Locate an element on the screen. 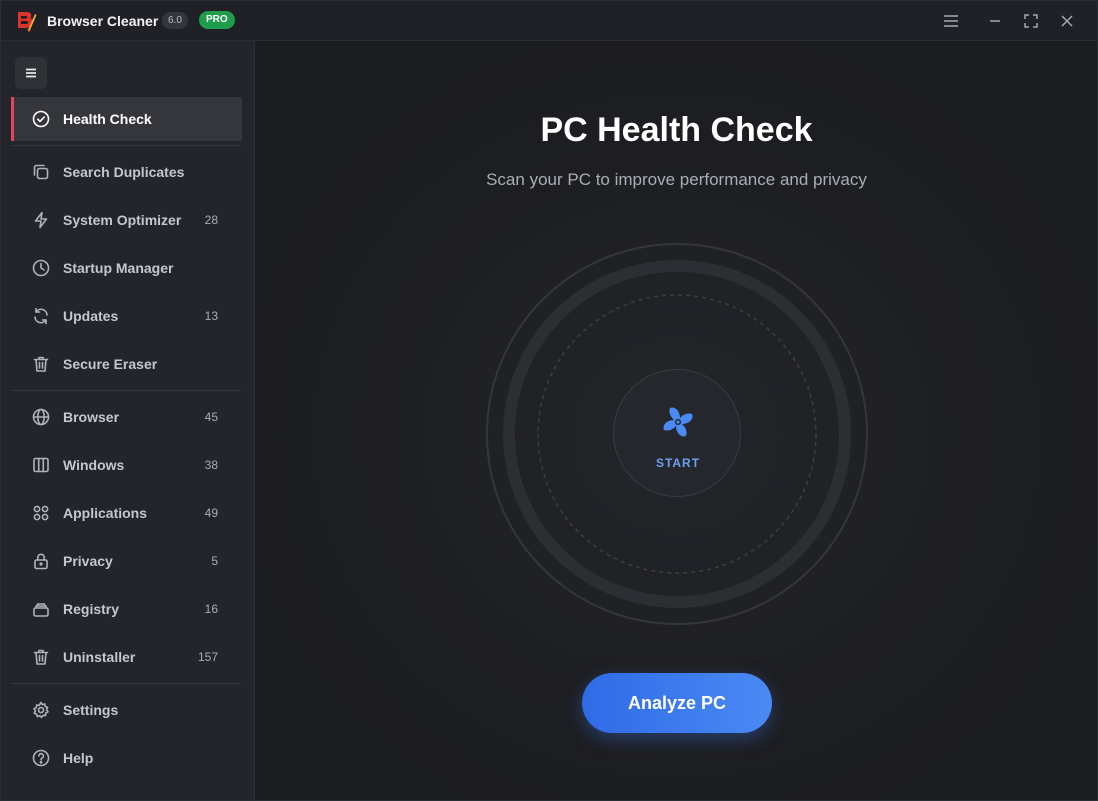 This screenshot has height=801, width=1098. sidebar-item-health-check: Health Check is located at coordinates (126, 119).